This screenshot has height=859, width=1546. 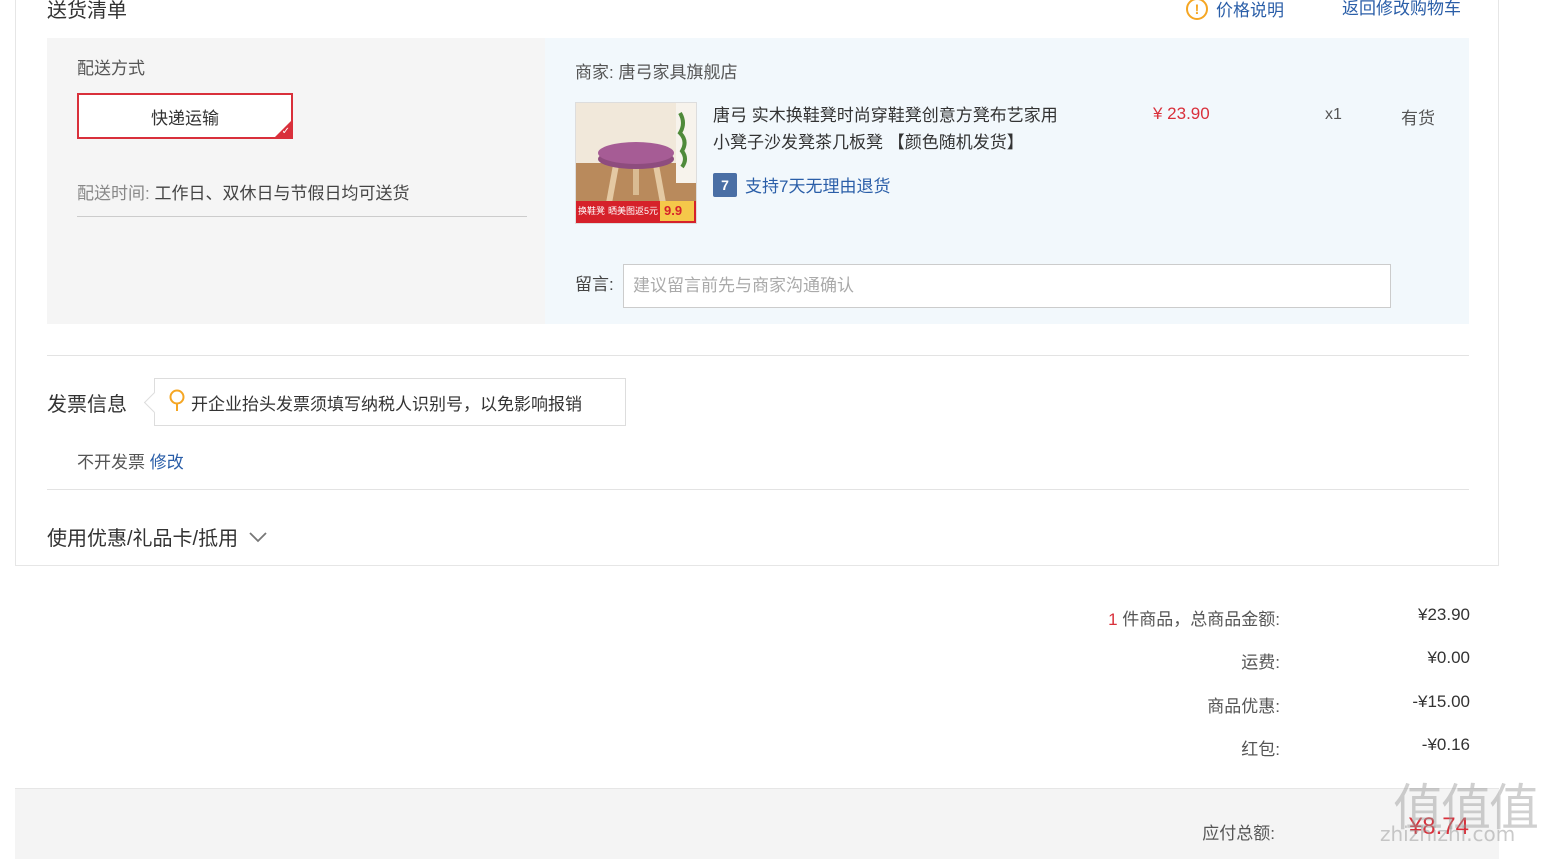 I want to click on price-note-link: ! 价格说明, so click(x=1235, y=10).